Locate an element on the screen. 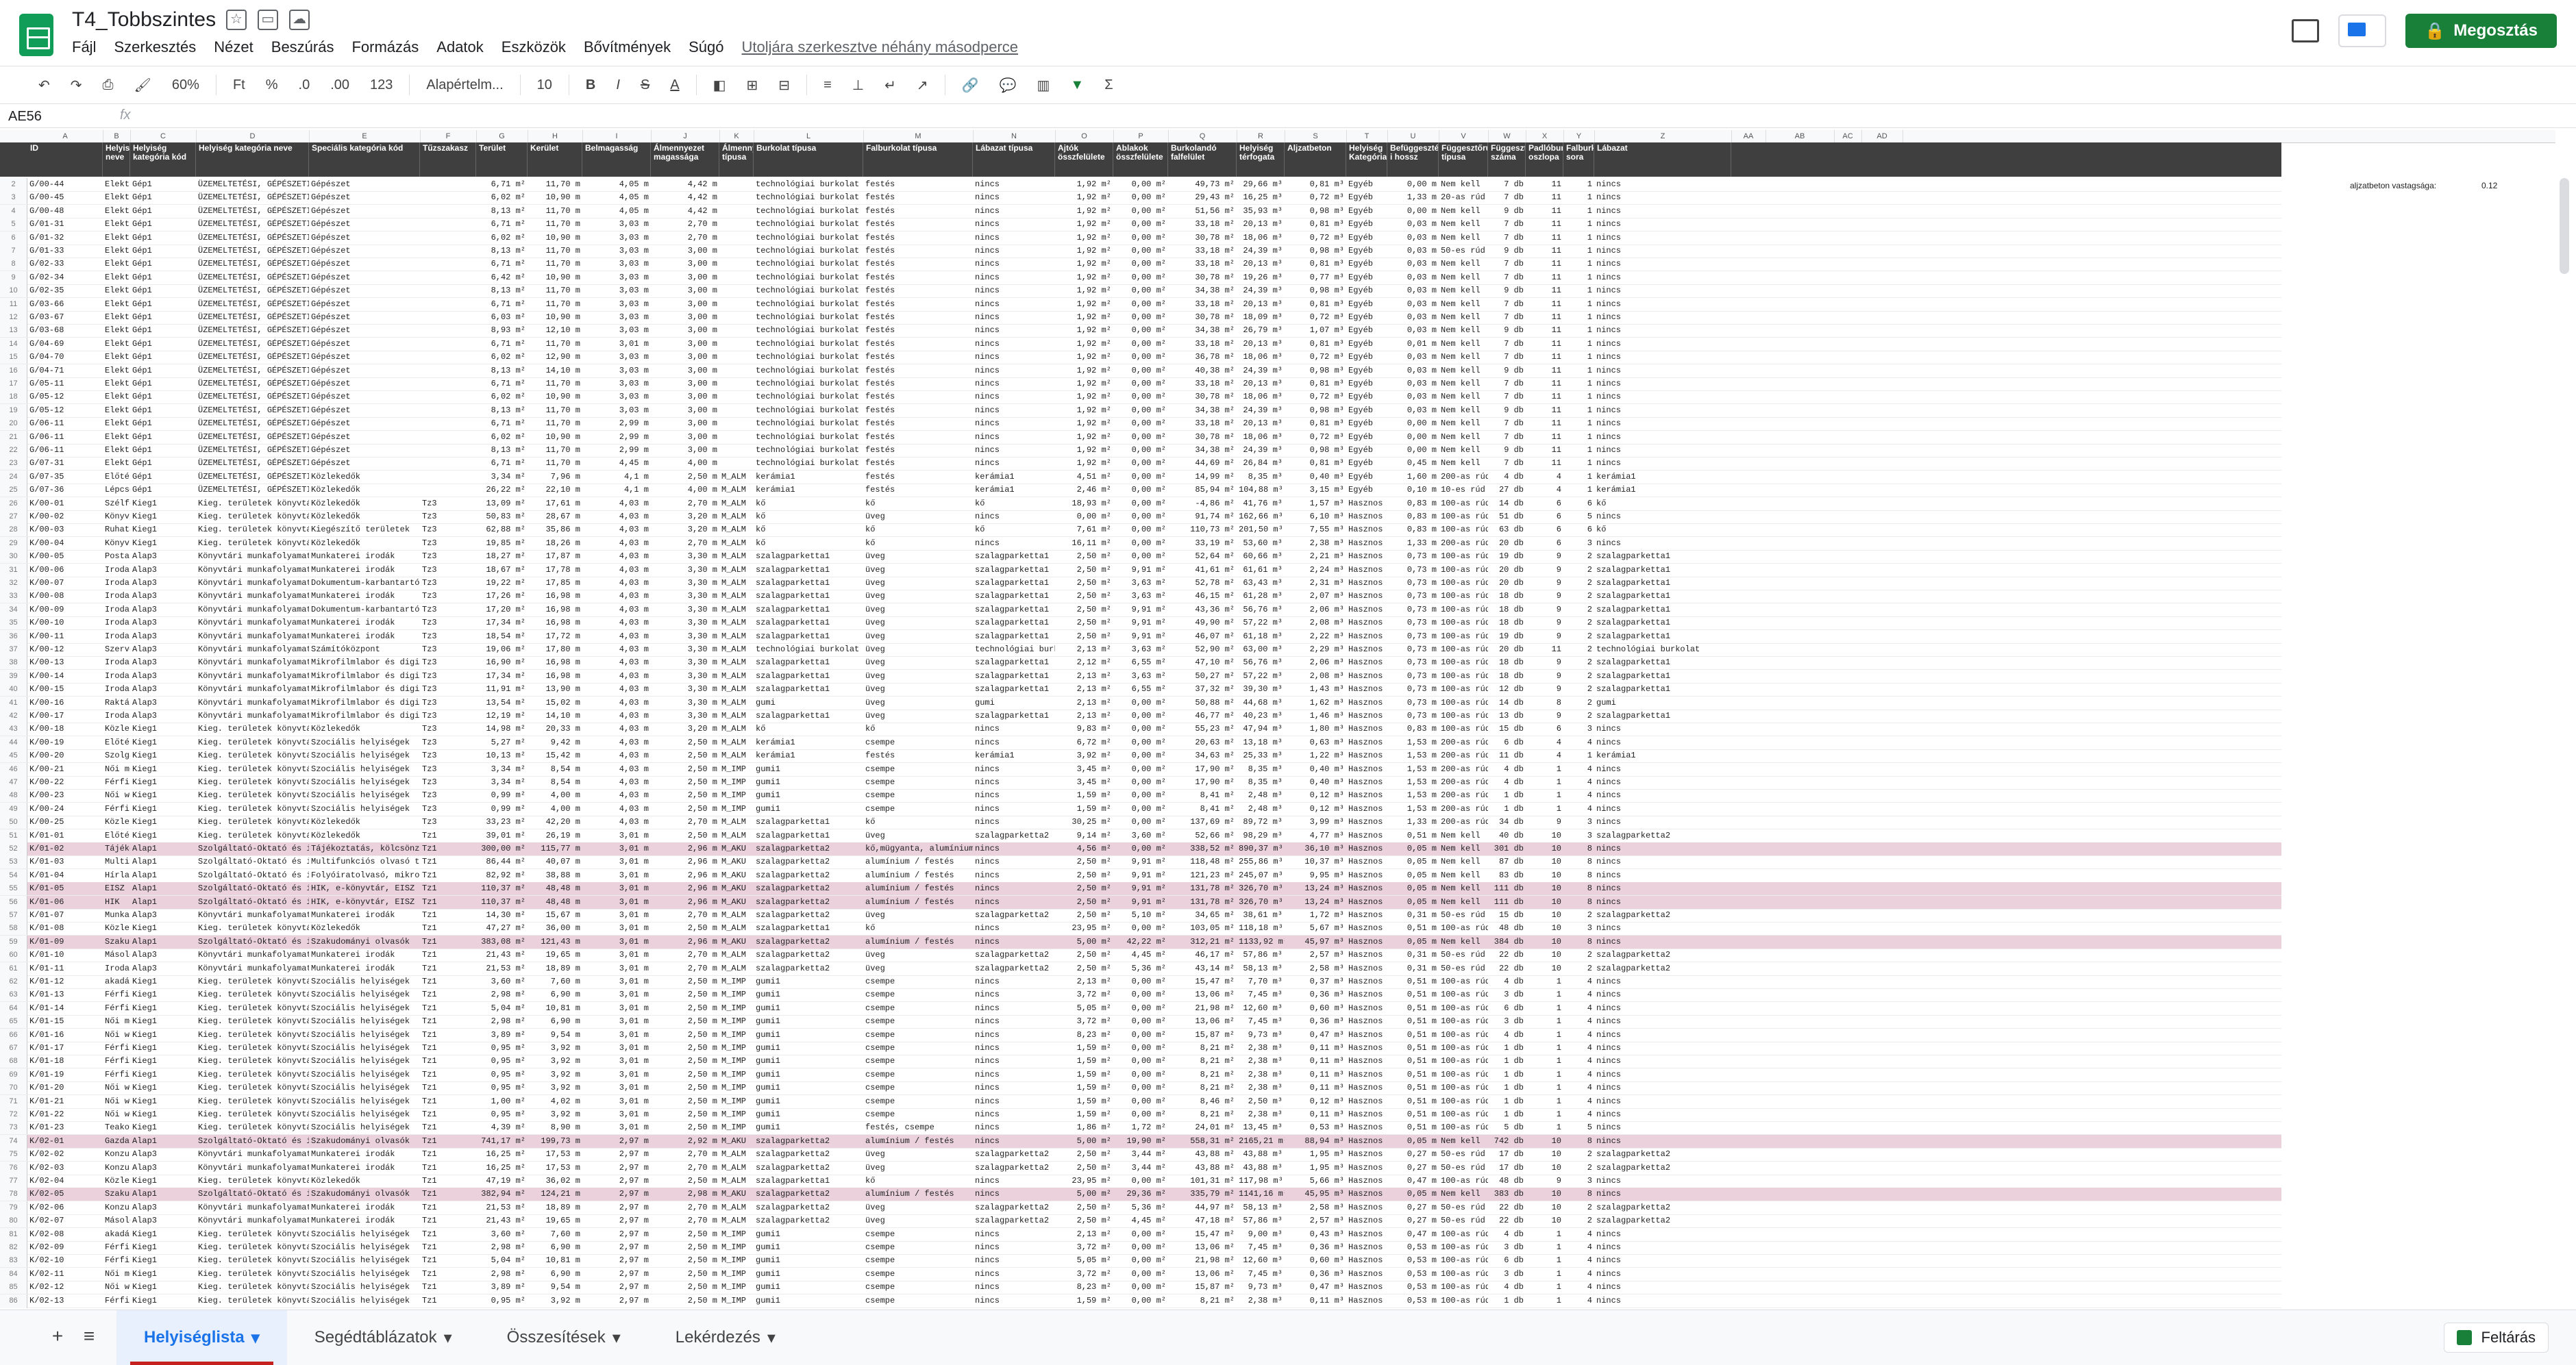 Image resolution: width=2576 pixels, height=1365 pixels. cell-ter: 82,92 m² is located at coordinates (502, 876).